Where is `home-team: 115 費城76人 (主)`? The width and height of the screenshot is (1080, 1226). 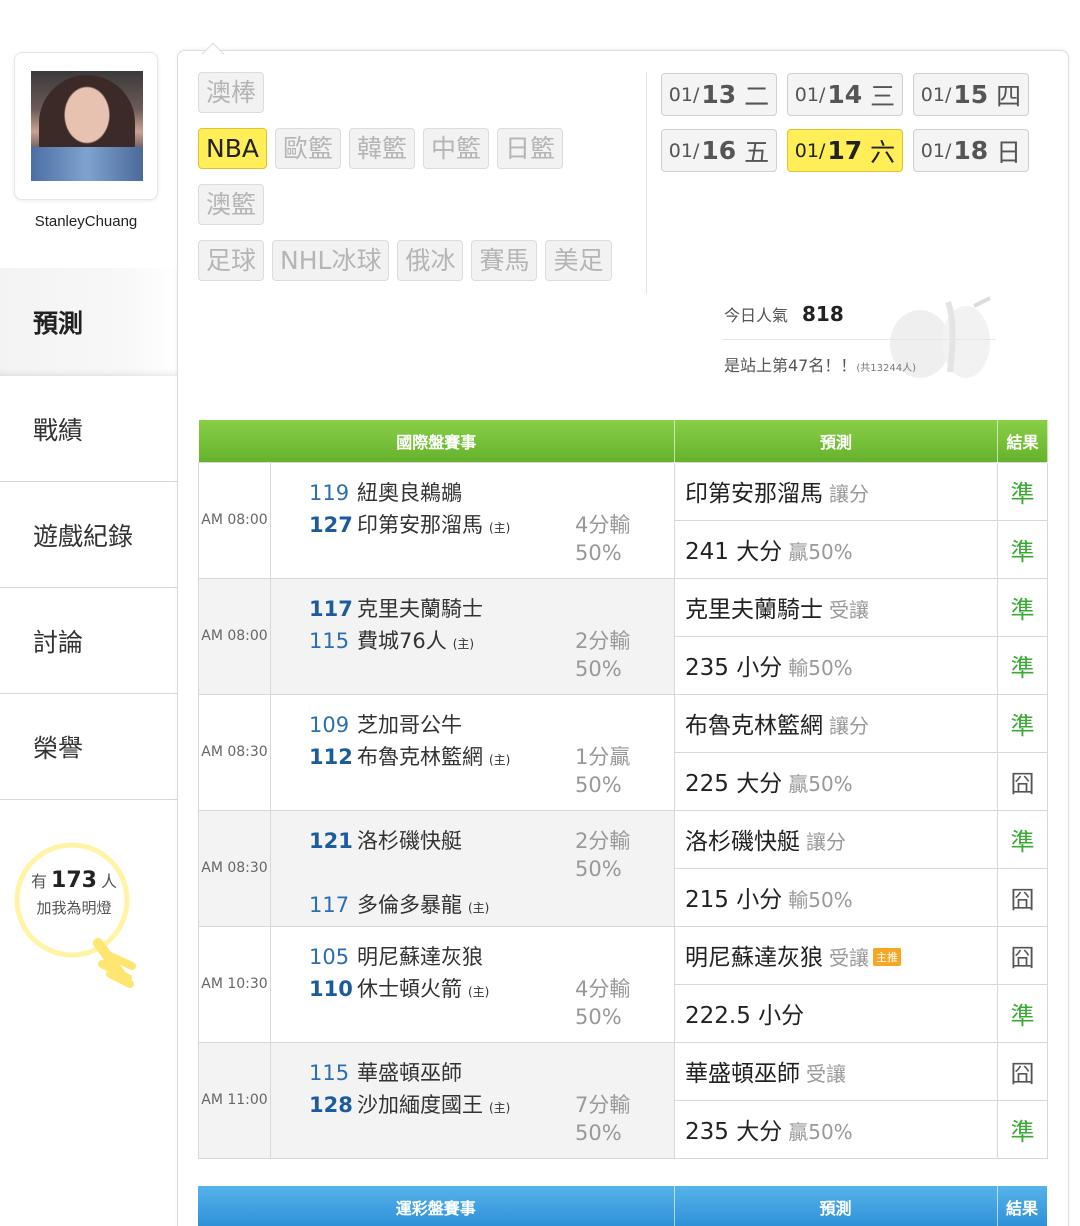
home-team: 115 費城76人 (主) is located at coordinates (391, 640).